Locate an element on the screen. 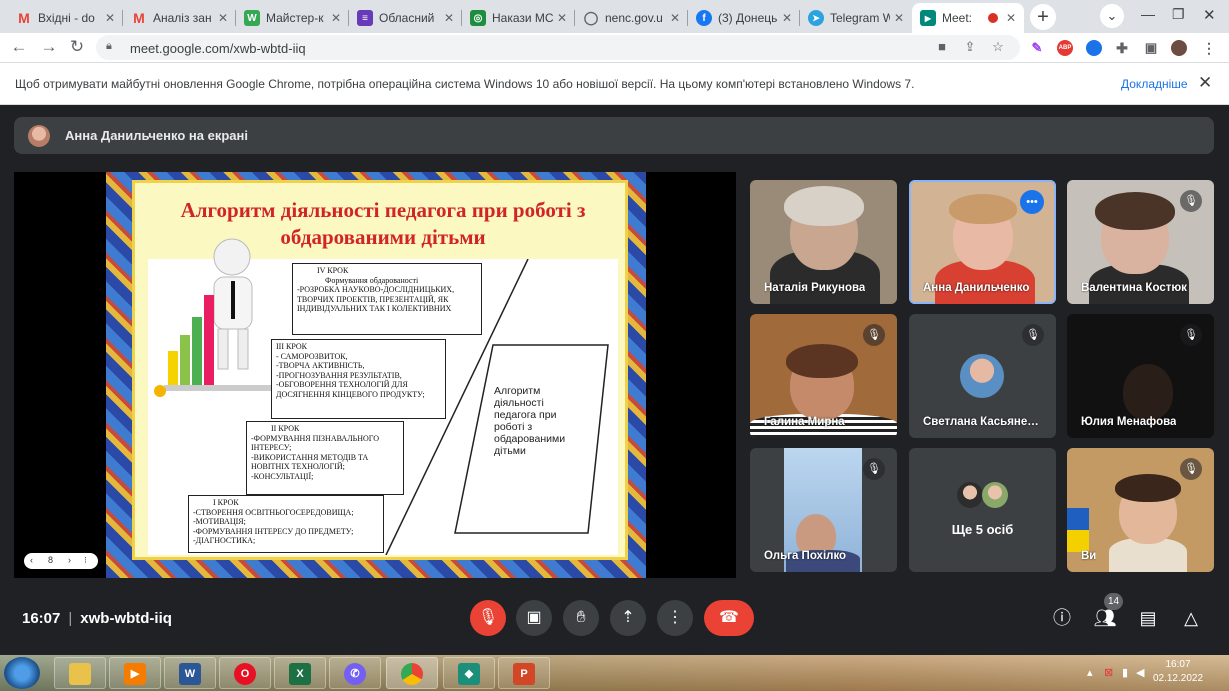  excel-icon: X is located at coordinates (300, 674).